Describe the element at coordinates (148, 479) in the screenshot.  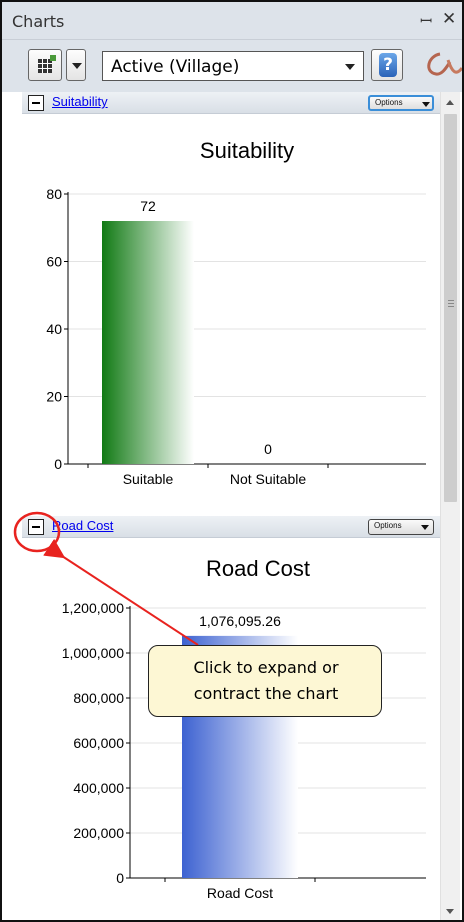
I see `x-tick-label: Suitable` at that location.